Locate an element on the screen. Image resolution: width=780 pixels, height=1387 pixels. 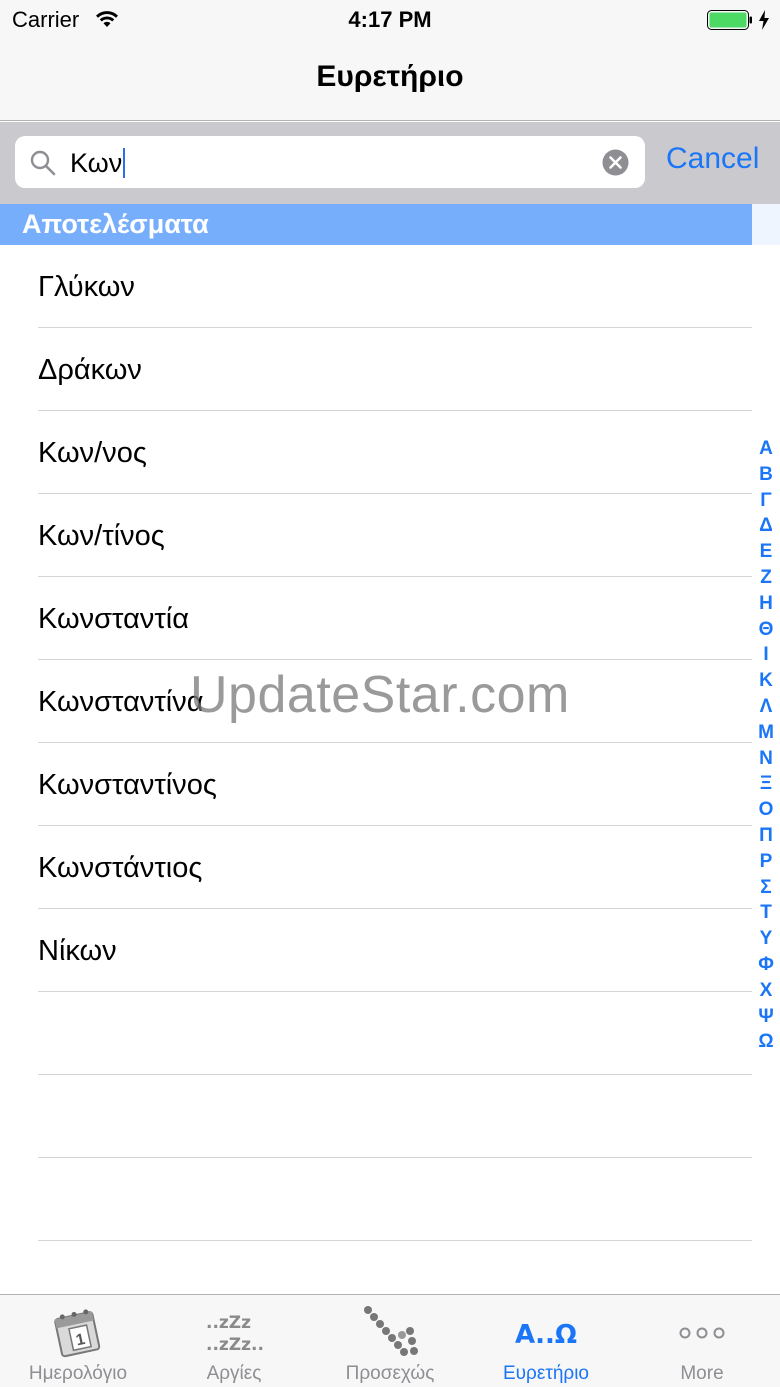
list-item: Κωνσταντίνος is located at coordinates (376, 784).